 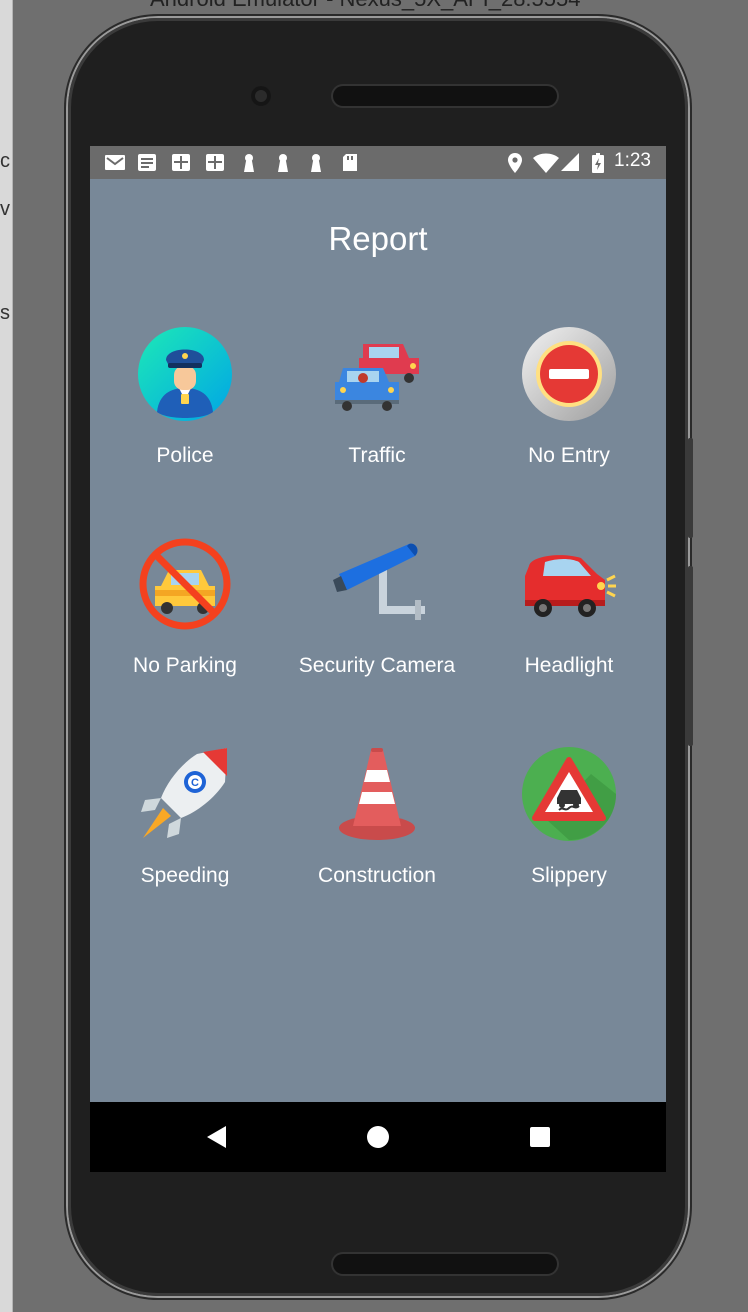 I want to click on car-headlight-icon, so click(x=570, y=586).